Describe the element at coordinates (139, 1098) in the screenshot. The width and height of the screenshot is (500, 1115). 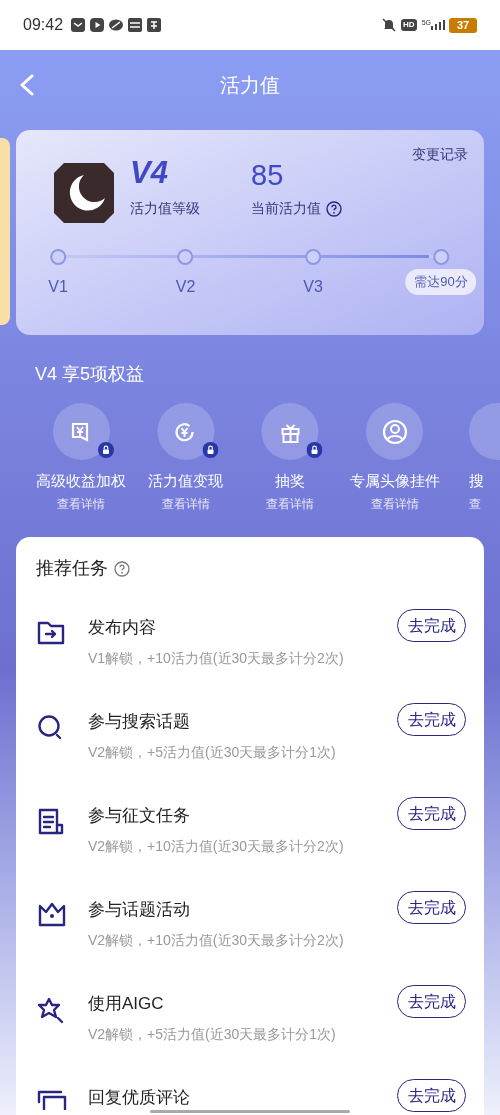
I see `task-title: 回复优质评论` at that location.